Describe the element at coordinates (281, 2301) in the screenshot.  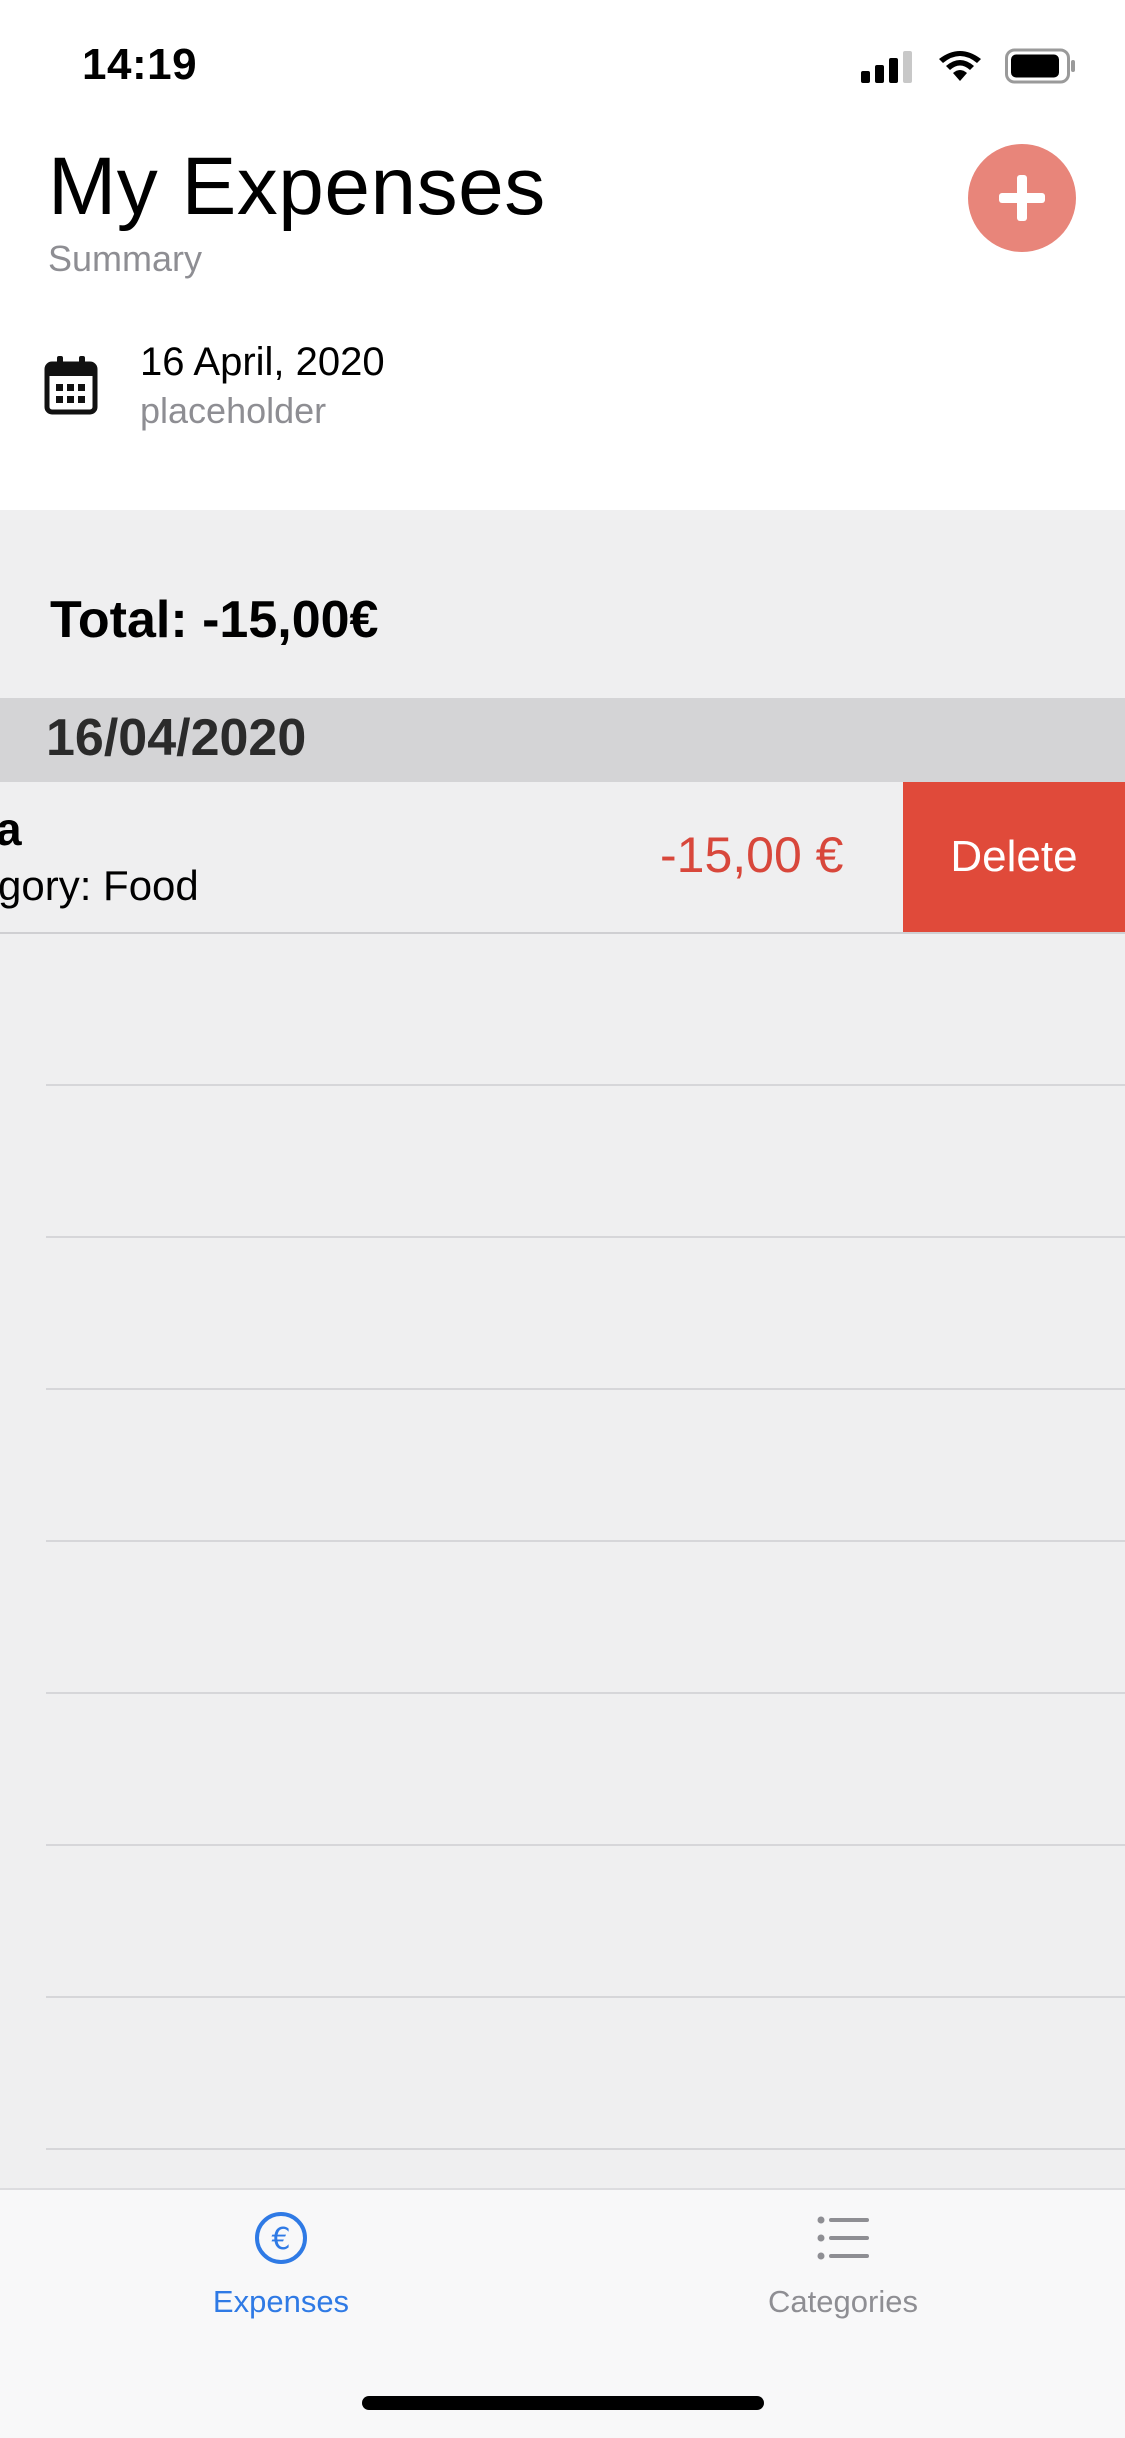
I see `tab-label-expenses: Expenses` at that location.